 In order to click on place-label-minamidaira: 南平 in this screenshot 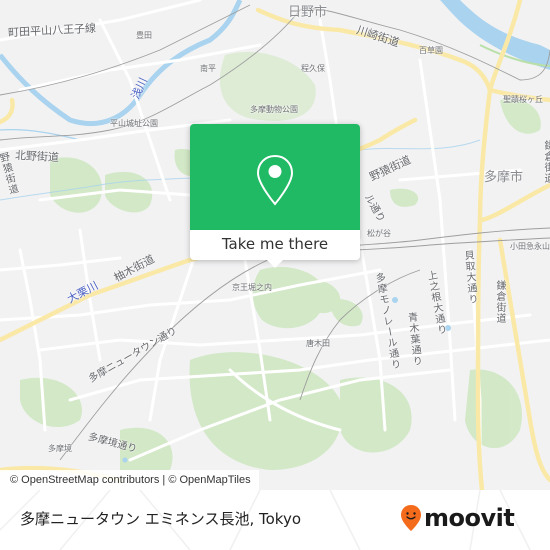, I will do `click(208, 68)`.